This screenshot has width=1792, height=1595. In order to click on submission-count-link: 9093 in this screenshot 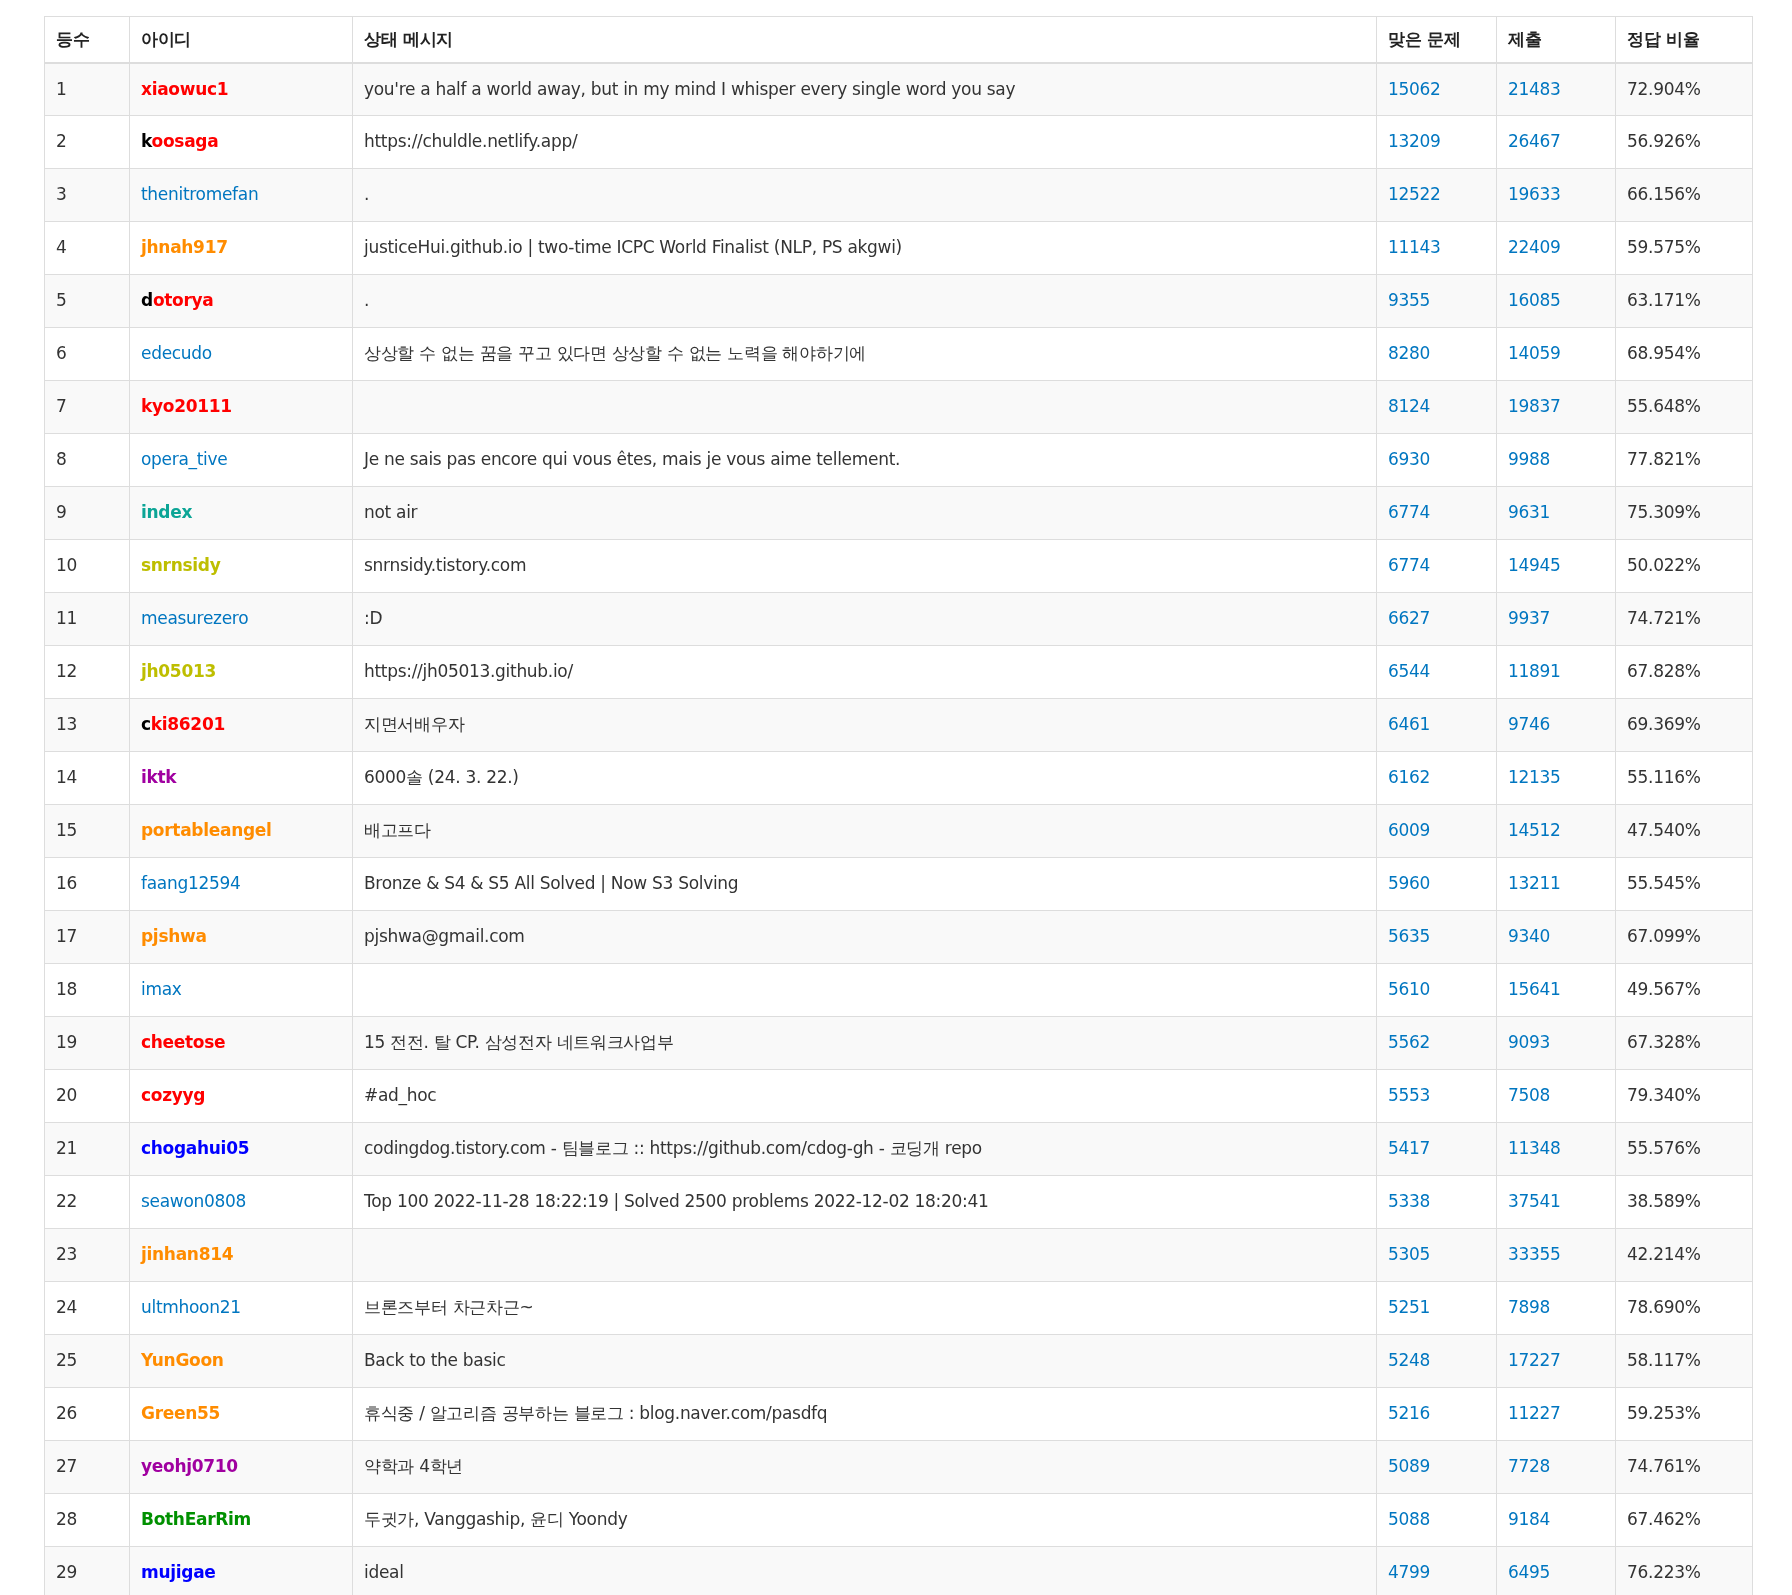, I will do `click(1529, 1042)`.